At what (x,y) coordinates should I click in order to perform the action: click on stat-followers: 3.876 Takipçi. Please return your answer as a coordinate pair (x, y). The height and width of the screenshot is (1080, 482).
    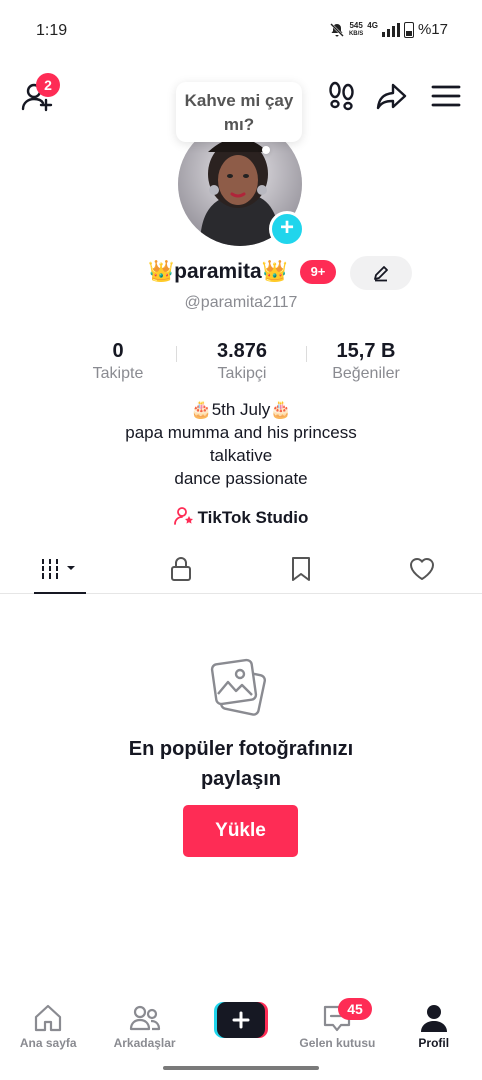
    Looking at the image, I should click on (242, 363).